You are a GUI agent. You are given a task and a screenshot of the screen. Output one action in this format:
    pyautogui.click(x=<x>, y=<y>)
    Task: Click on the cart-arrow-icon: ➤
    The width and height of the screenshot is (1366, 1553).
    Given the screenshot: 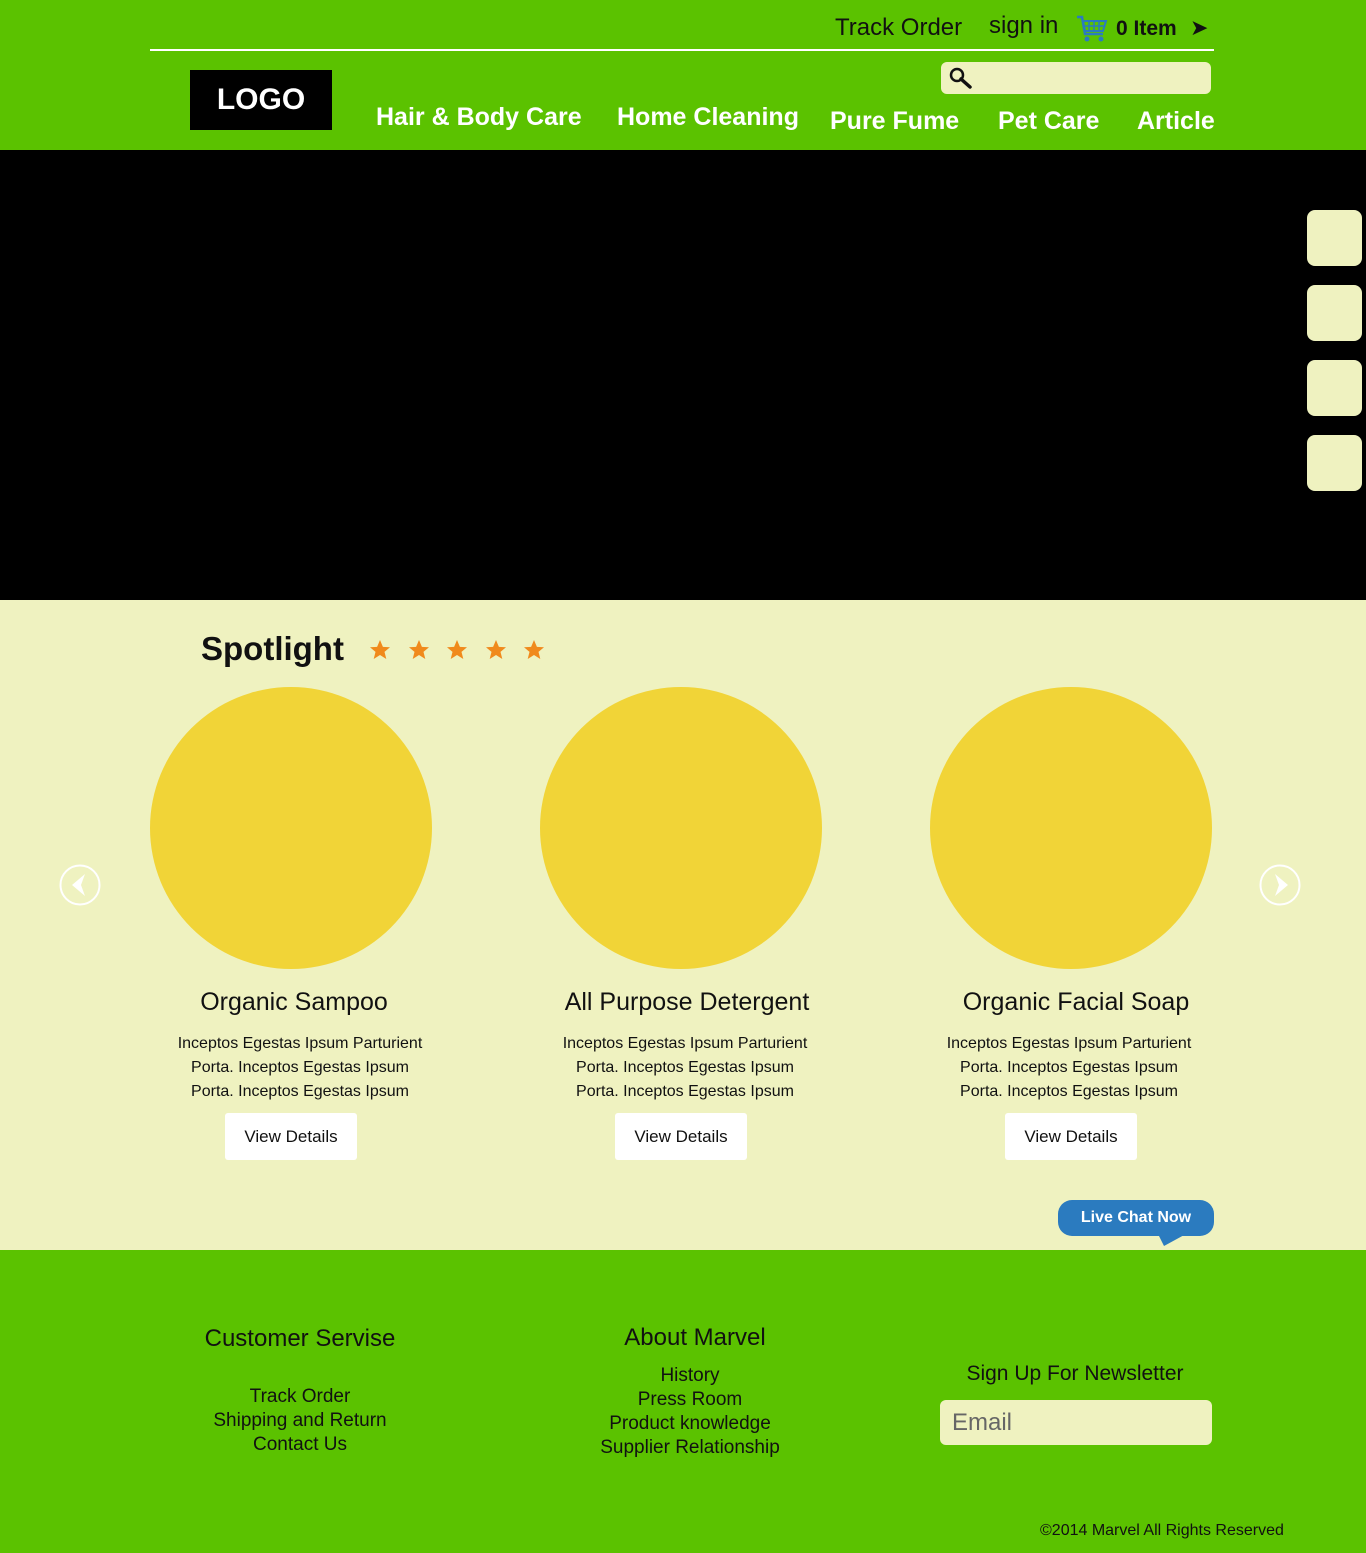 What is the action you would take?
    pyautogui.click(x=1199, y=28)
    